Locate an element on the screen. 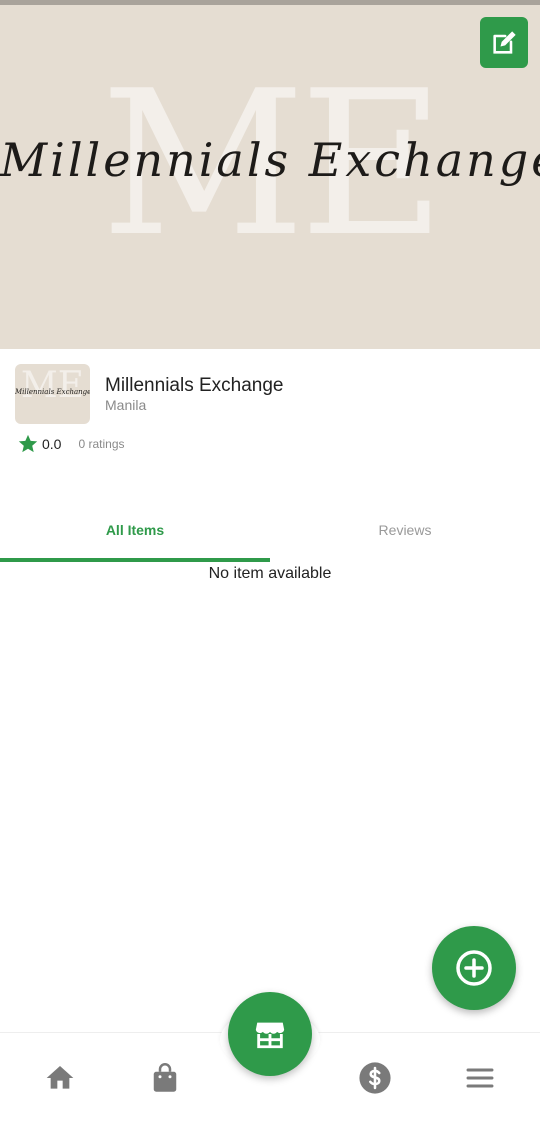 The image size is (540, 1121). banner-script-text: Millennials Exchange is located at coordinates (270, 160).